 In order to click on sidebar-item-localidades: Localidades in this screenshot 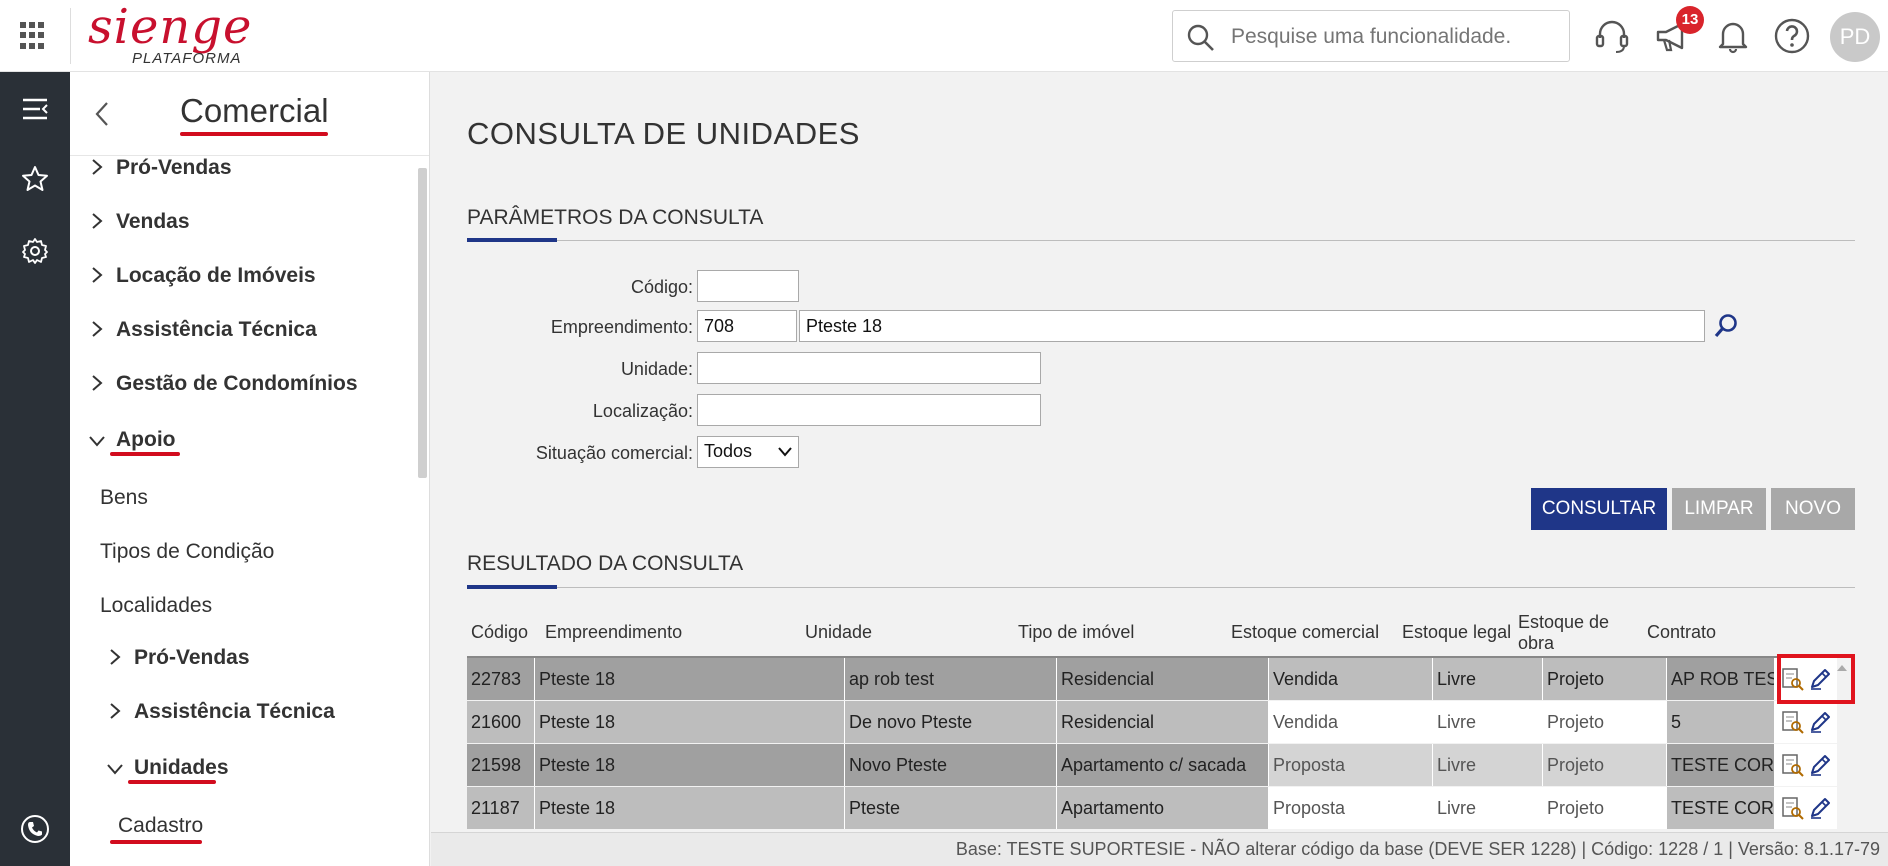, I will do `click(156, 606)`.